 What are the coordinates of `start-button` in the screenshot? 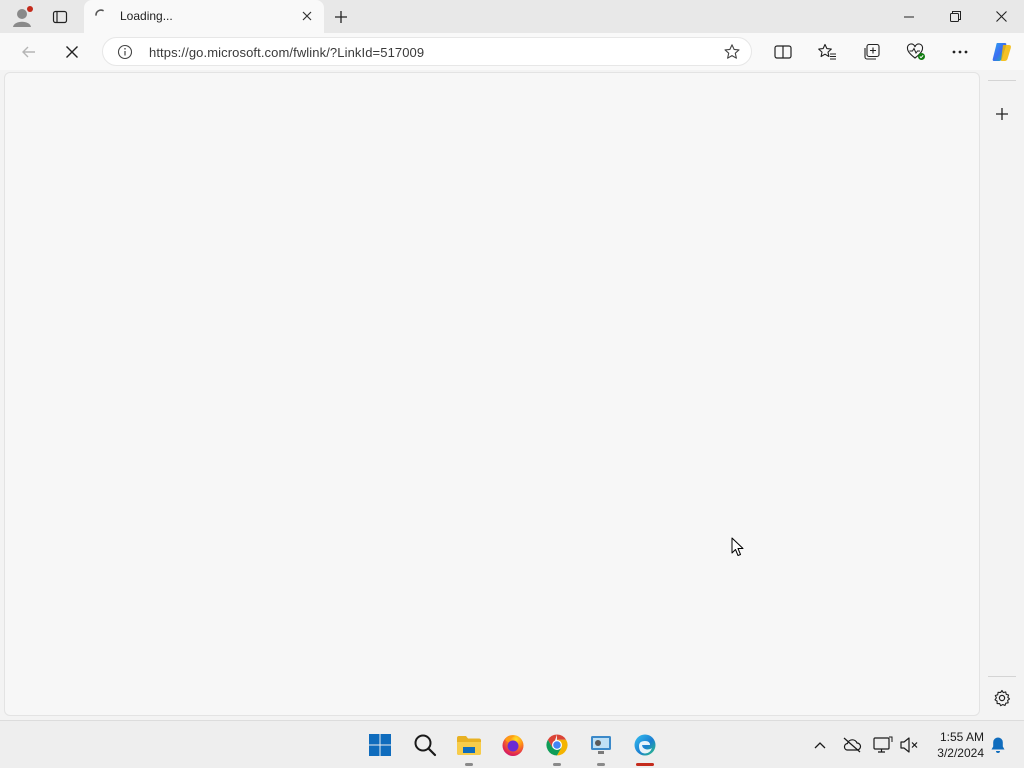 It's located at (380, 745).